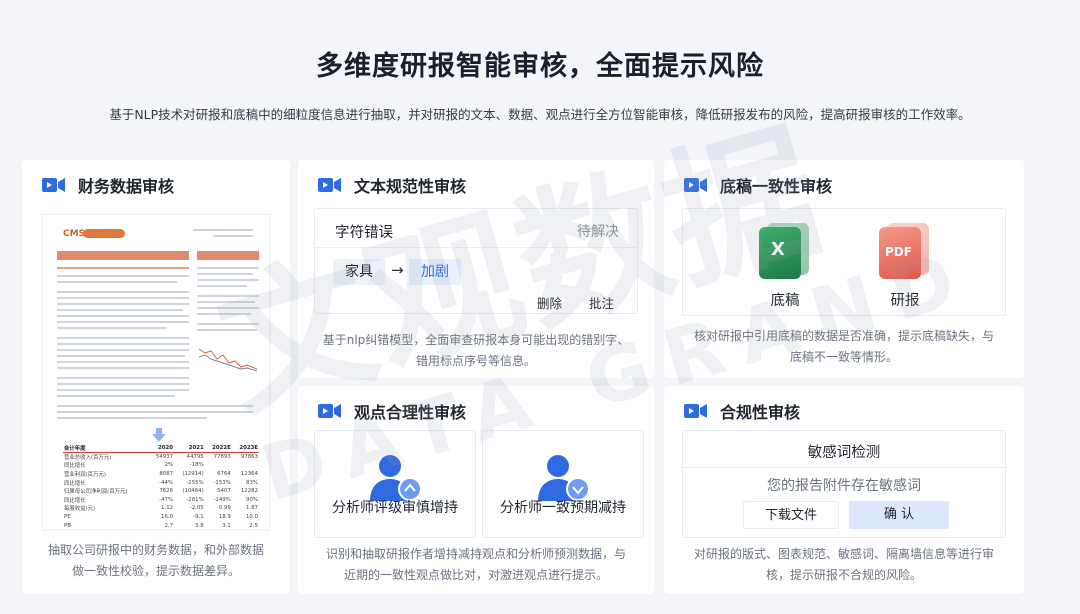 The width and height of the screenshot is (1080, 614). I want to click on analyst-rating-panel: 分析师评级审慎增持, so click(395, 484).